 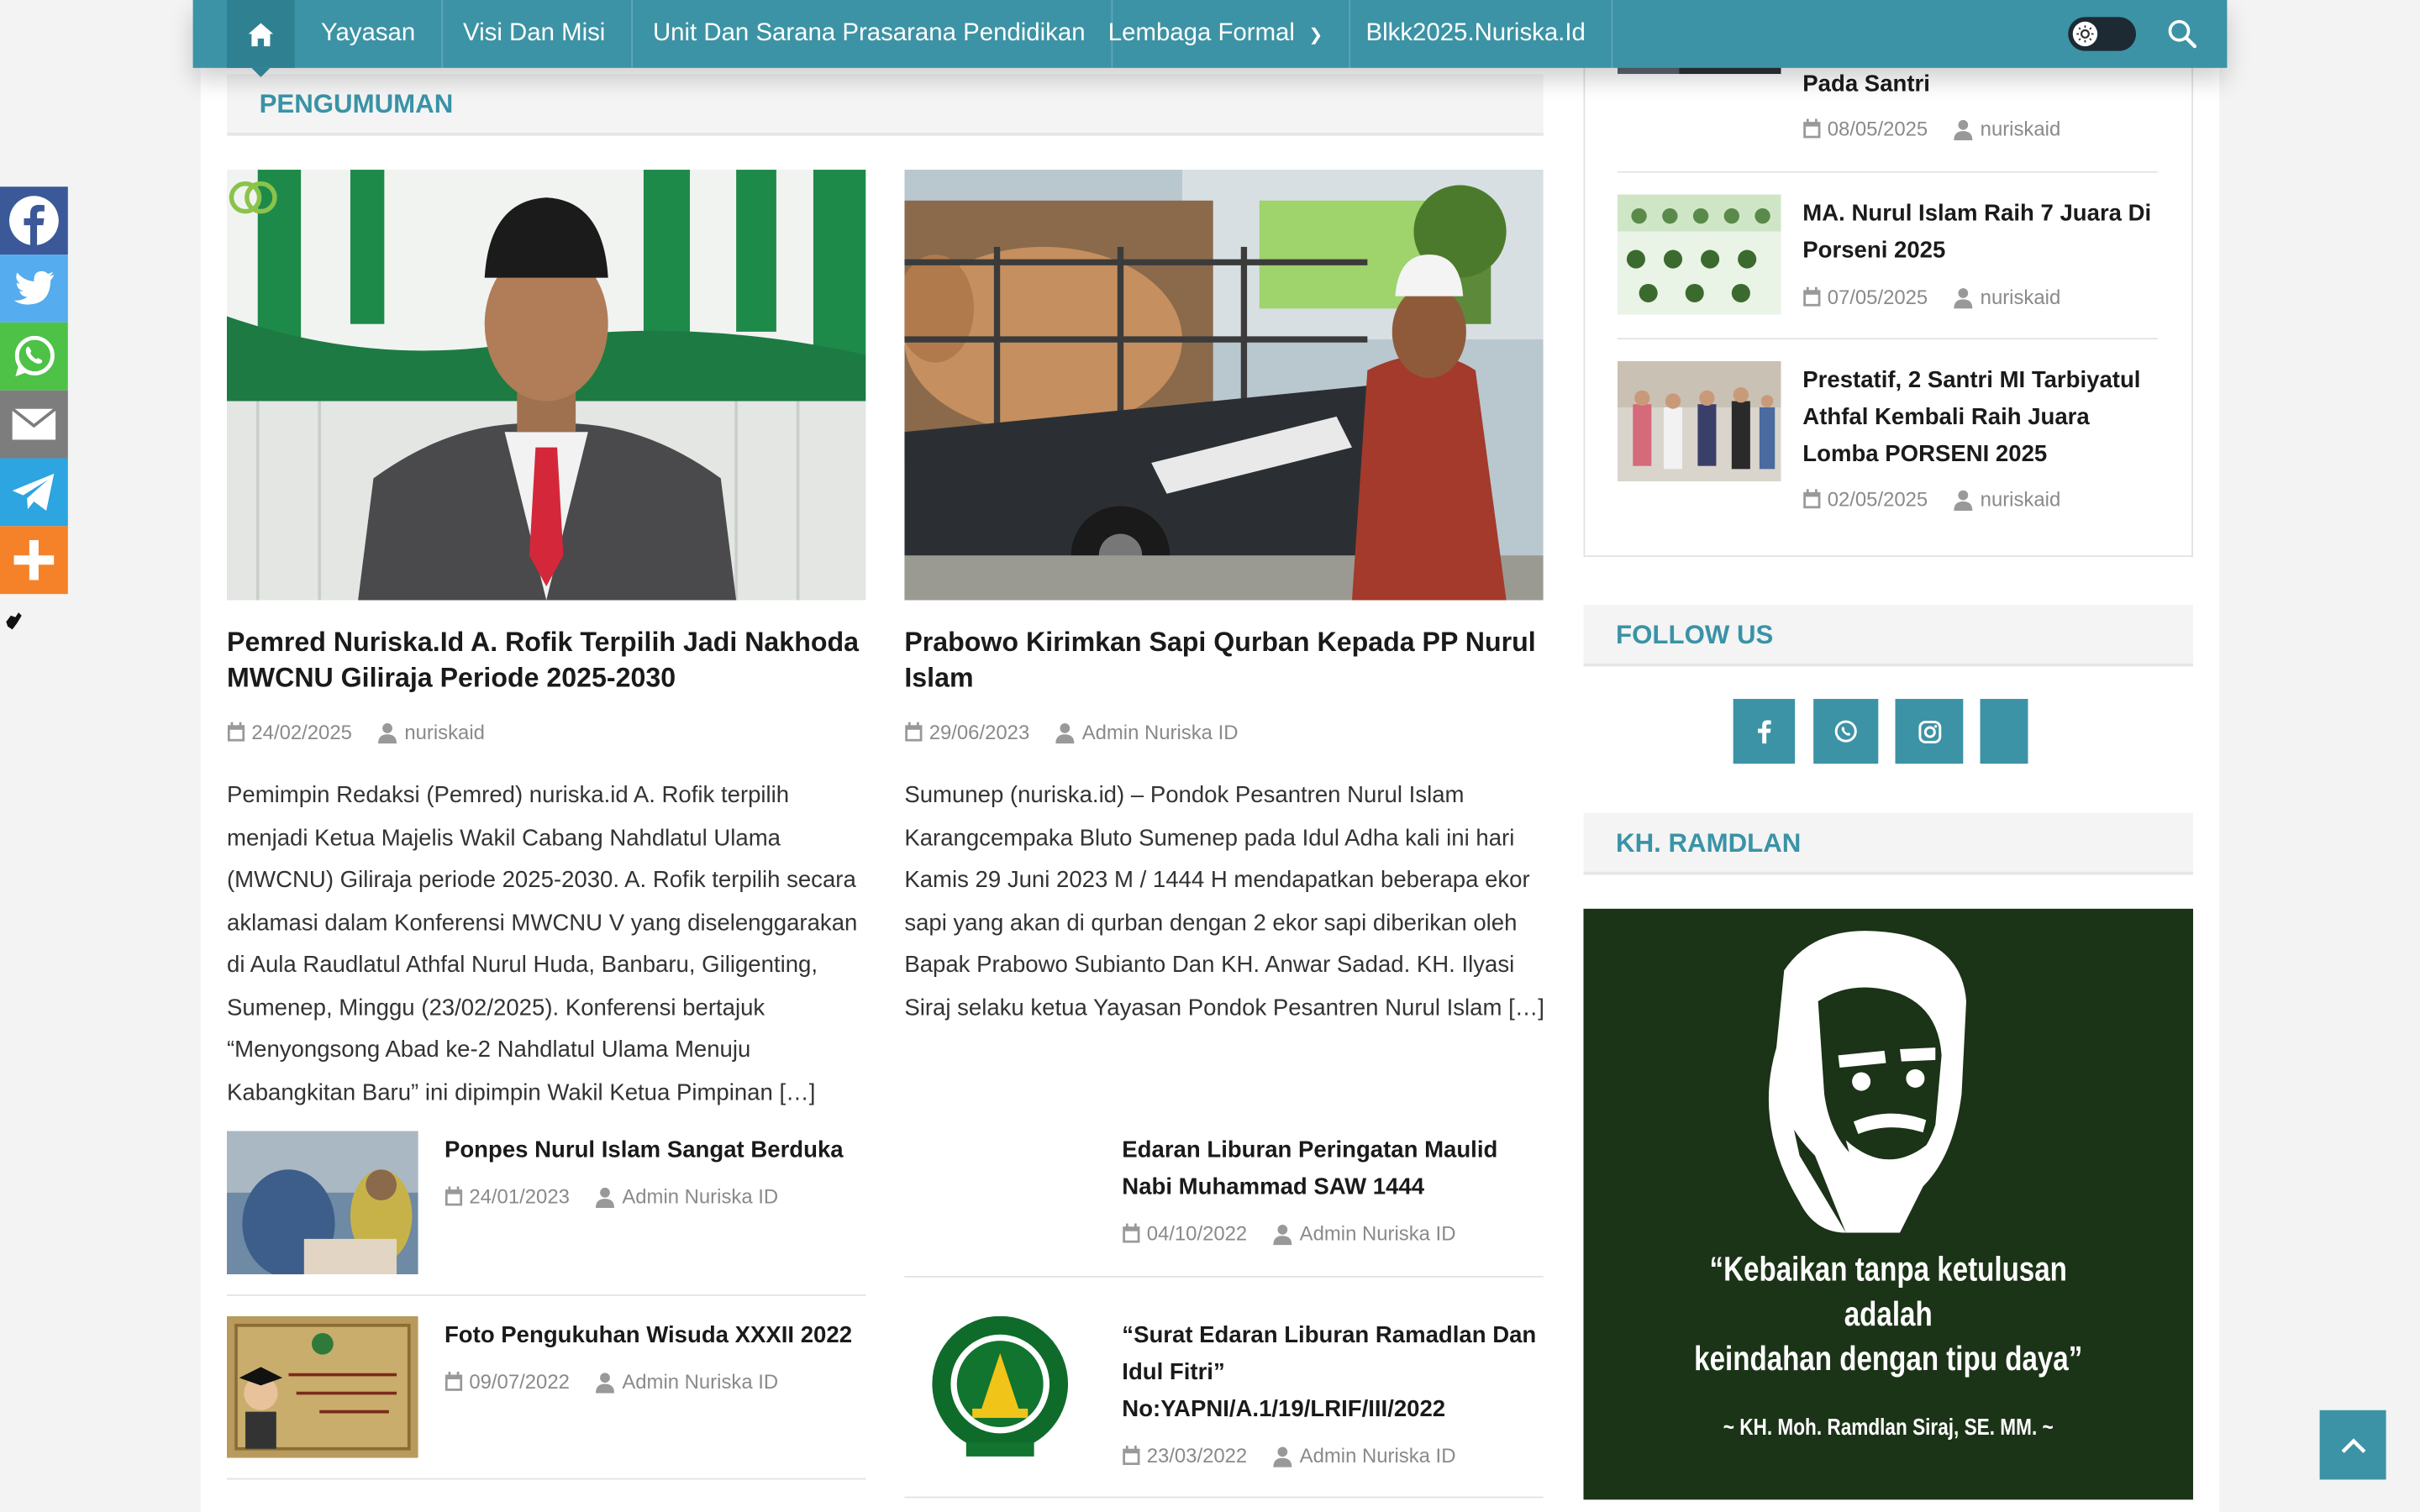 What do you see at coordinates (1197, 1455) in the screenshot?
I see `post-date: 23/03/2022` at bounding box center [1197, 1455].